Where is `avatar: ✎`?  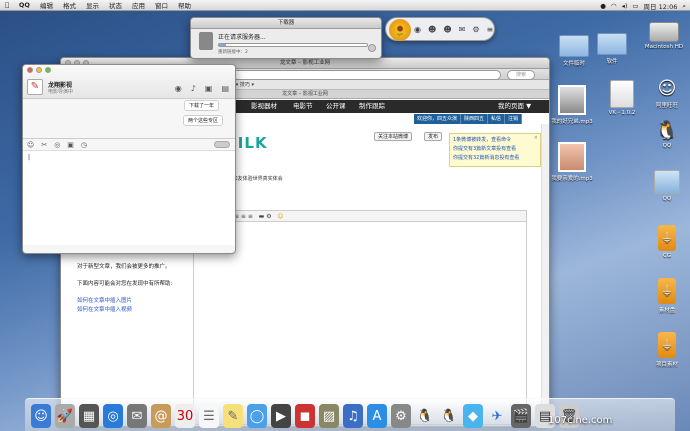 avatar: ✎ is located at coordinates (35, 87).